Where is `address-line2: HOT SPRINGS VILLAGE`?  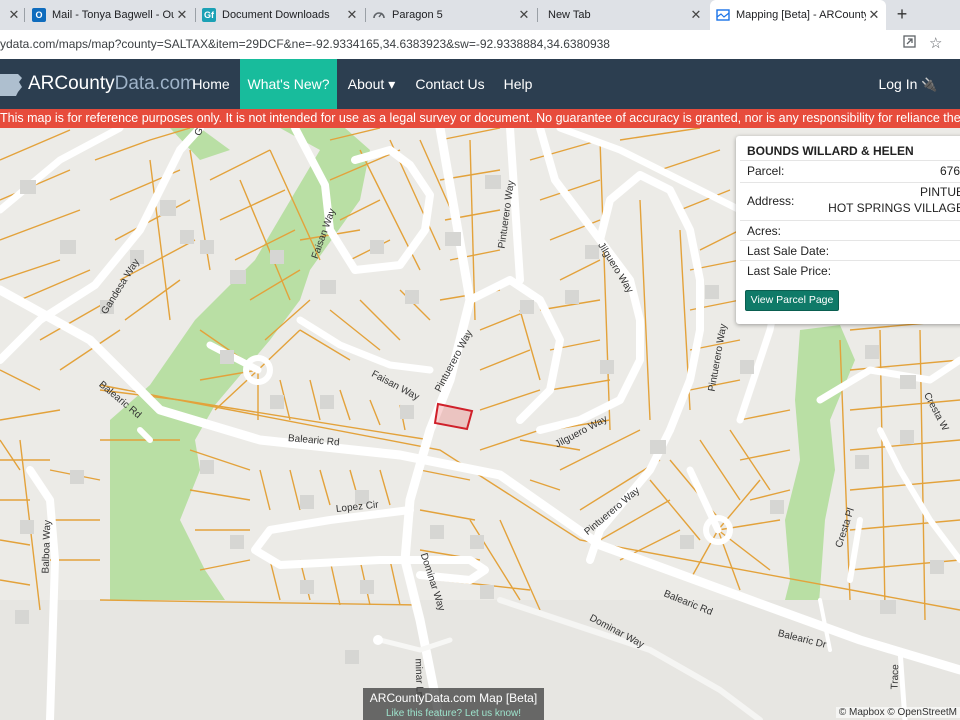
address-line2: HOT SPRINGS VILLAGE is located at coordinates (894, 208).